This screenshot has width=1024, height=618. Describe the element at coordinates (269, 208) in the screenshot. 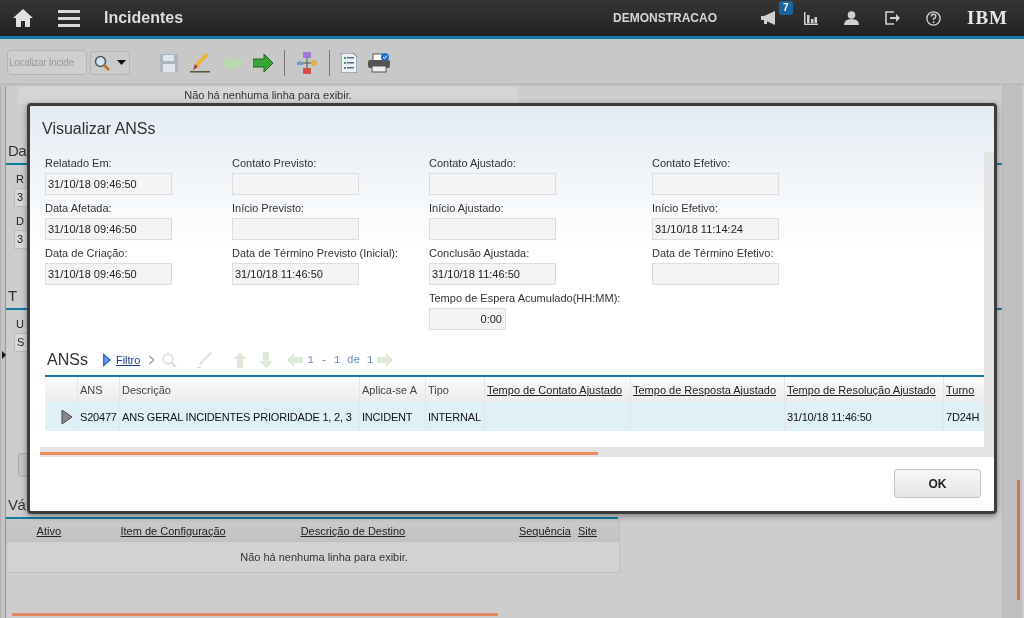

I see `field-label: Início Previsto:` at that location.